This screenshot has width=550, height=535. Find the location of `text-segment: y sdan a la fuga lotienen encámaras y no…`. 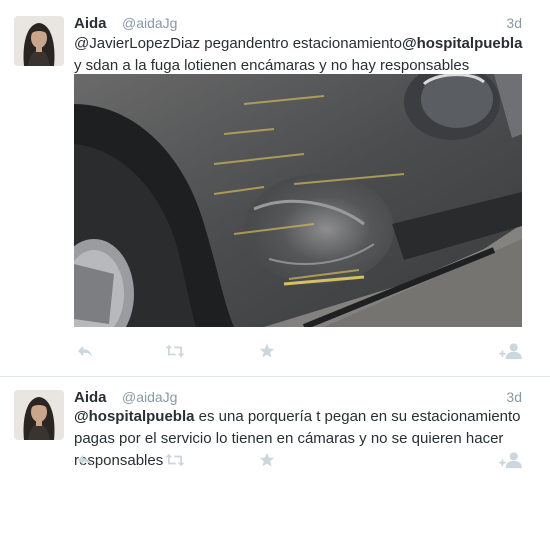

text-segment: y sdan a la fuga lotienen encámaras y no… is located at coordinates (272, 65).